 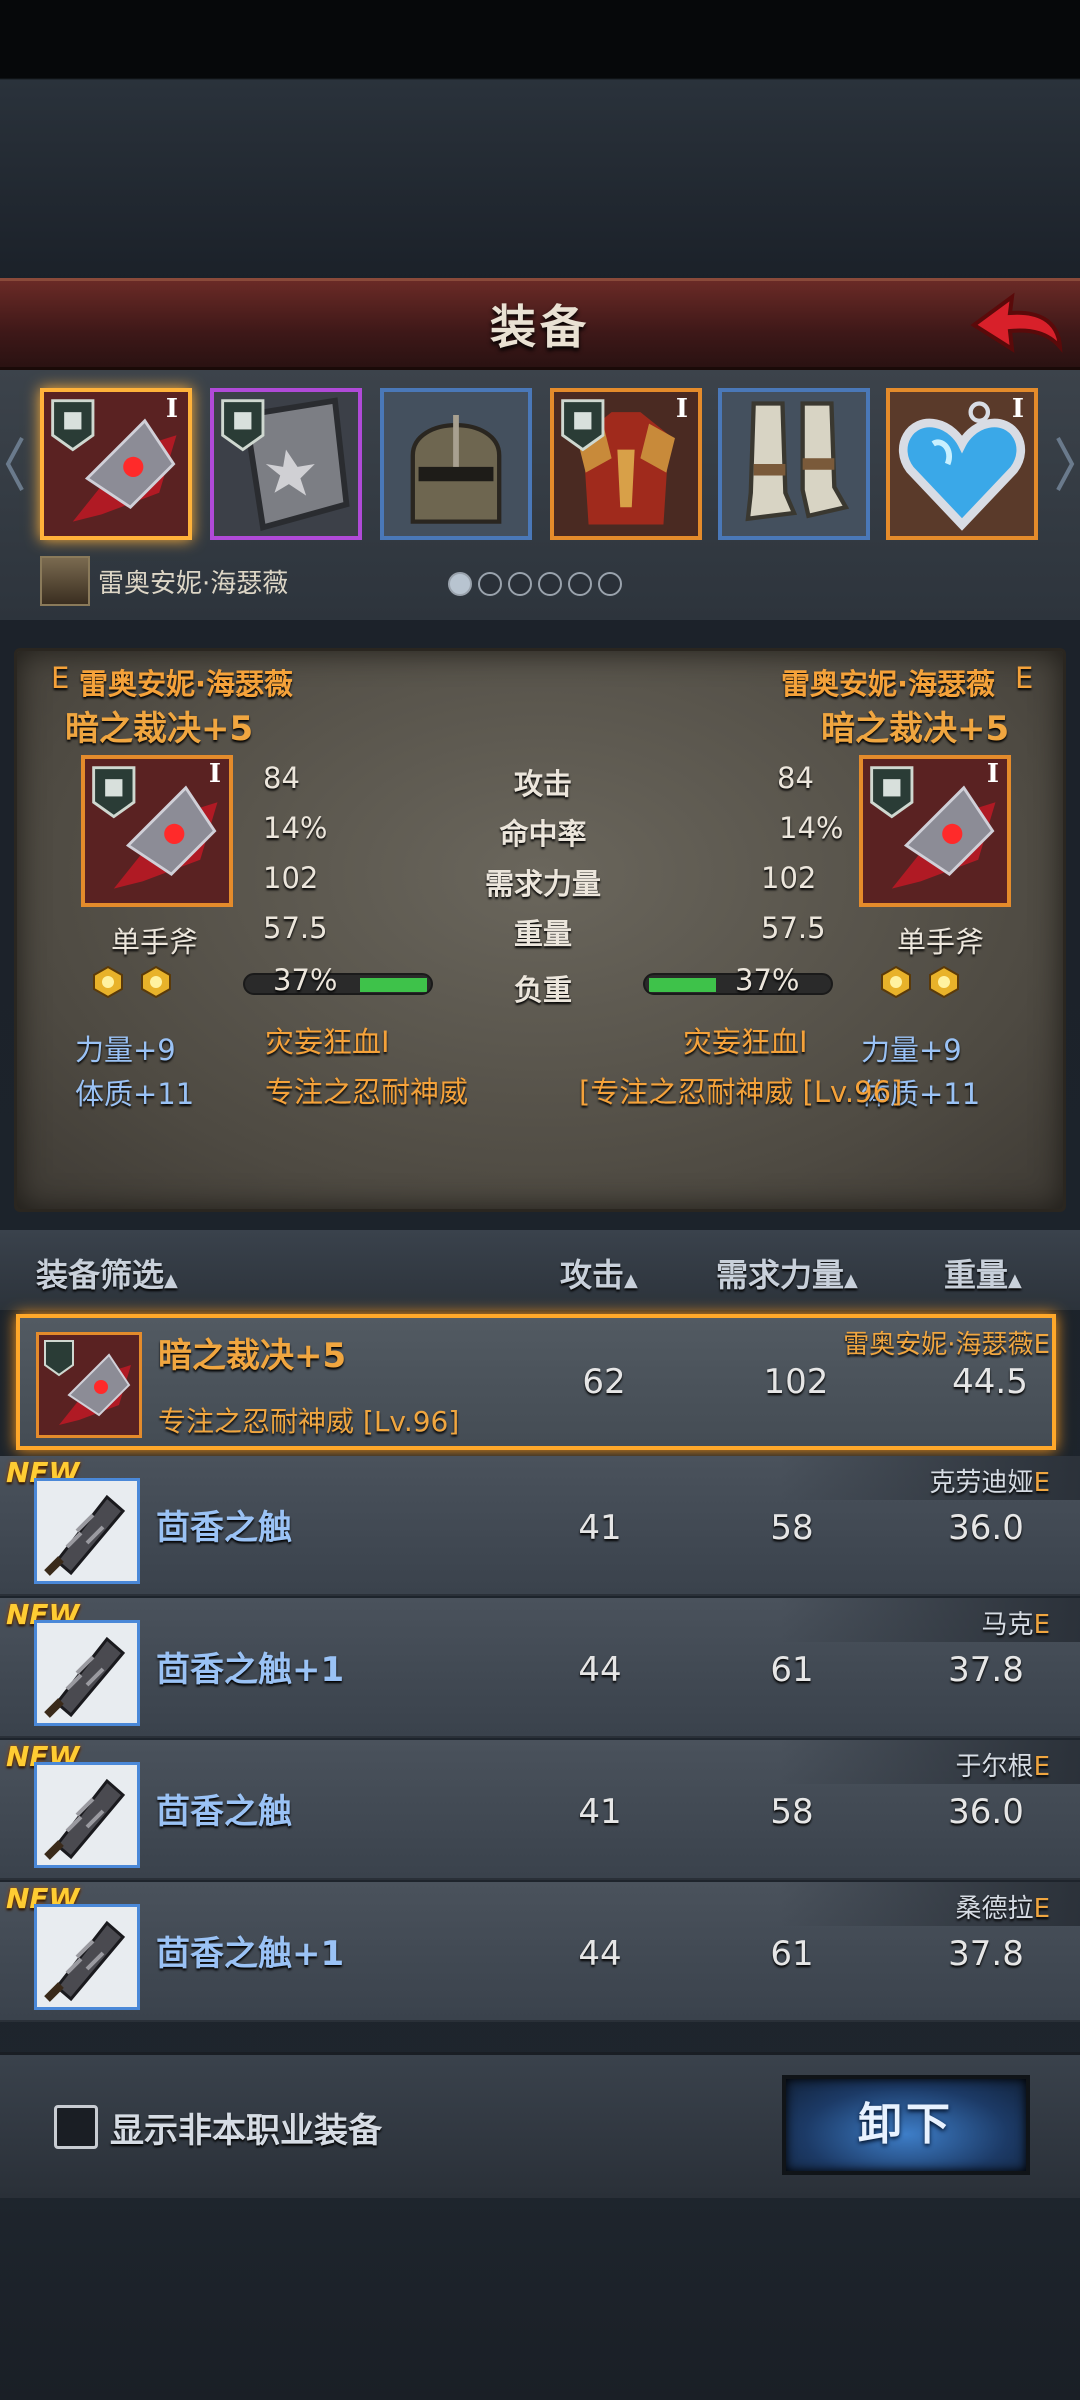 I want to click on boots-item-icon, so click(x=794, y=464).